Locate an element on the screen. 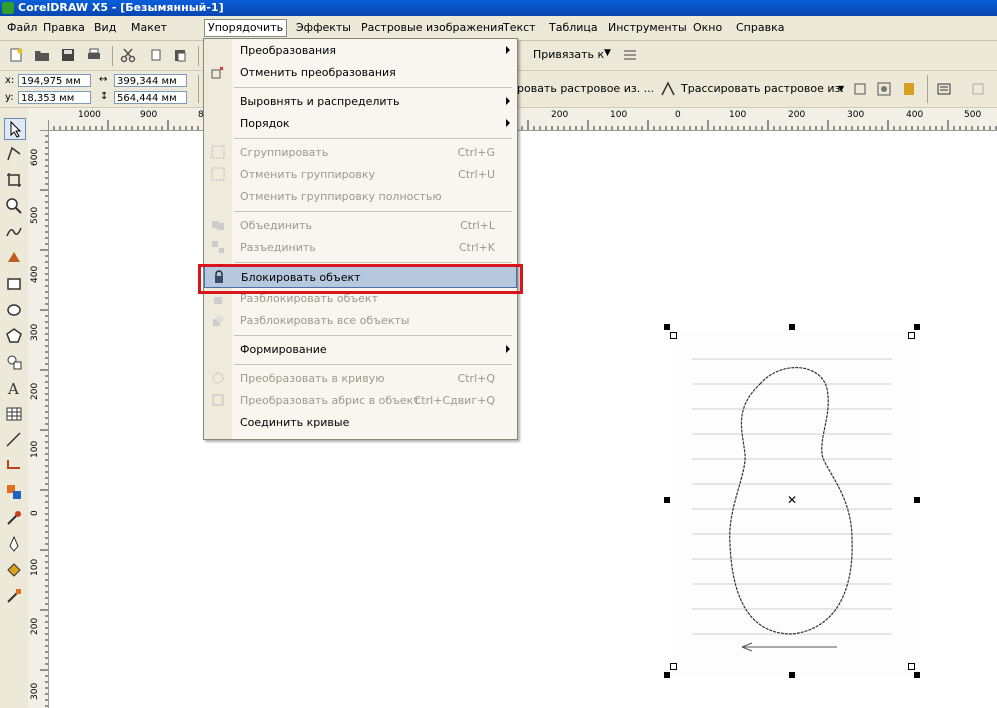 The height and width of the screenshot is (708, 997). menu-item-group: Сгруппировать Ctrl+G is located at coordinates (360, 153).